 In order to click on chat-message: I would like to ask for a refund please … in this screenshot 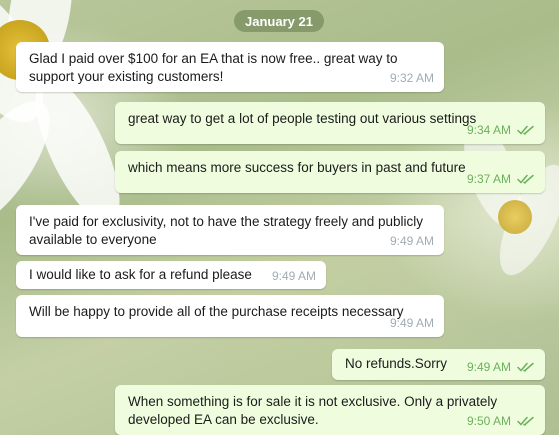, I will do `click(171, 275)`.